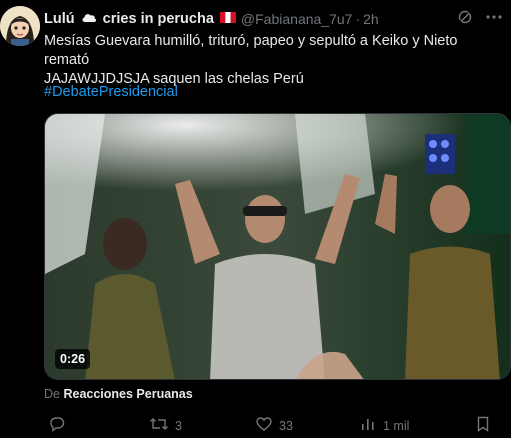 Image resolution: width=511 pixels, height=438 pixels. I want to click on reply-icon, so click(57, 425).